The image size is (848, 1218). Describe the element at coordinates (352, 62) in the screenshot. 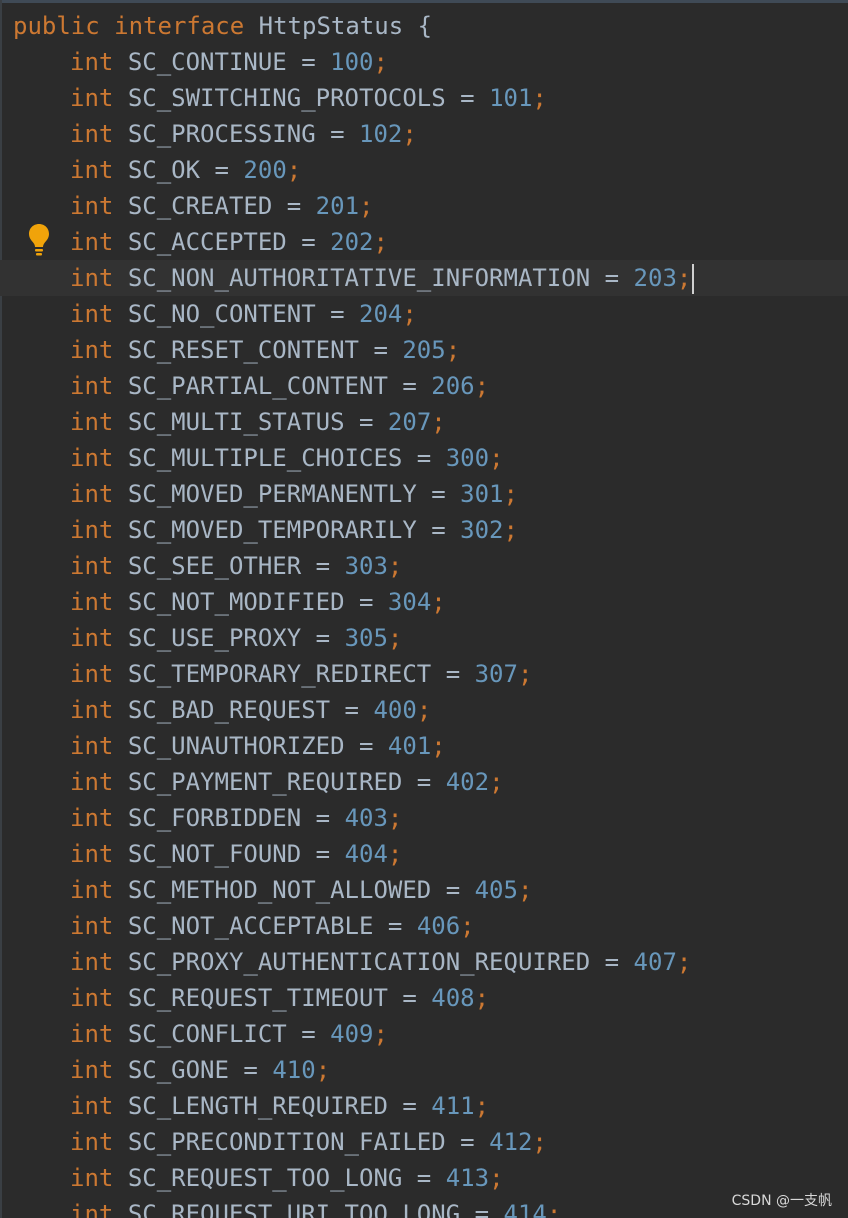

I see `constant-value: 100` at that location.